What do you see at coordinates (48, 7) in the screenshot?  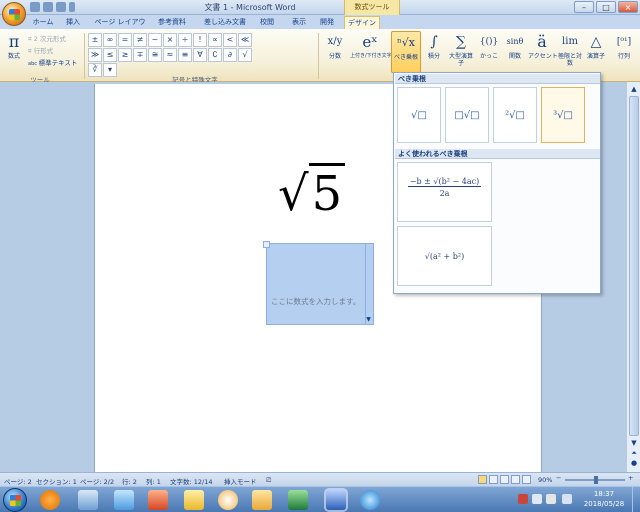 I see `undo-icon` at bounding box center [48, 7].